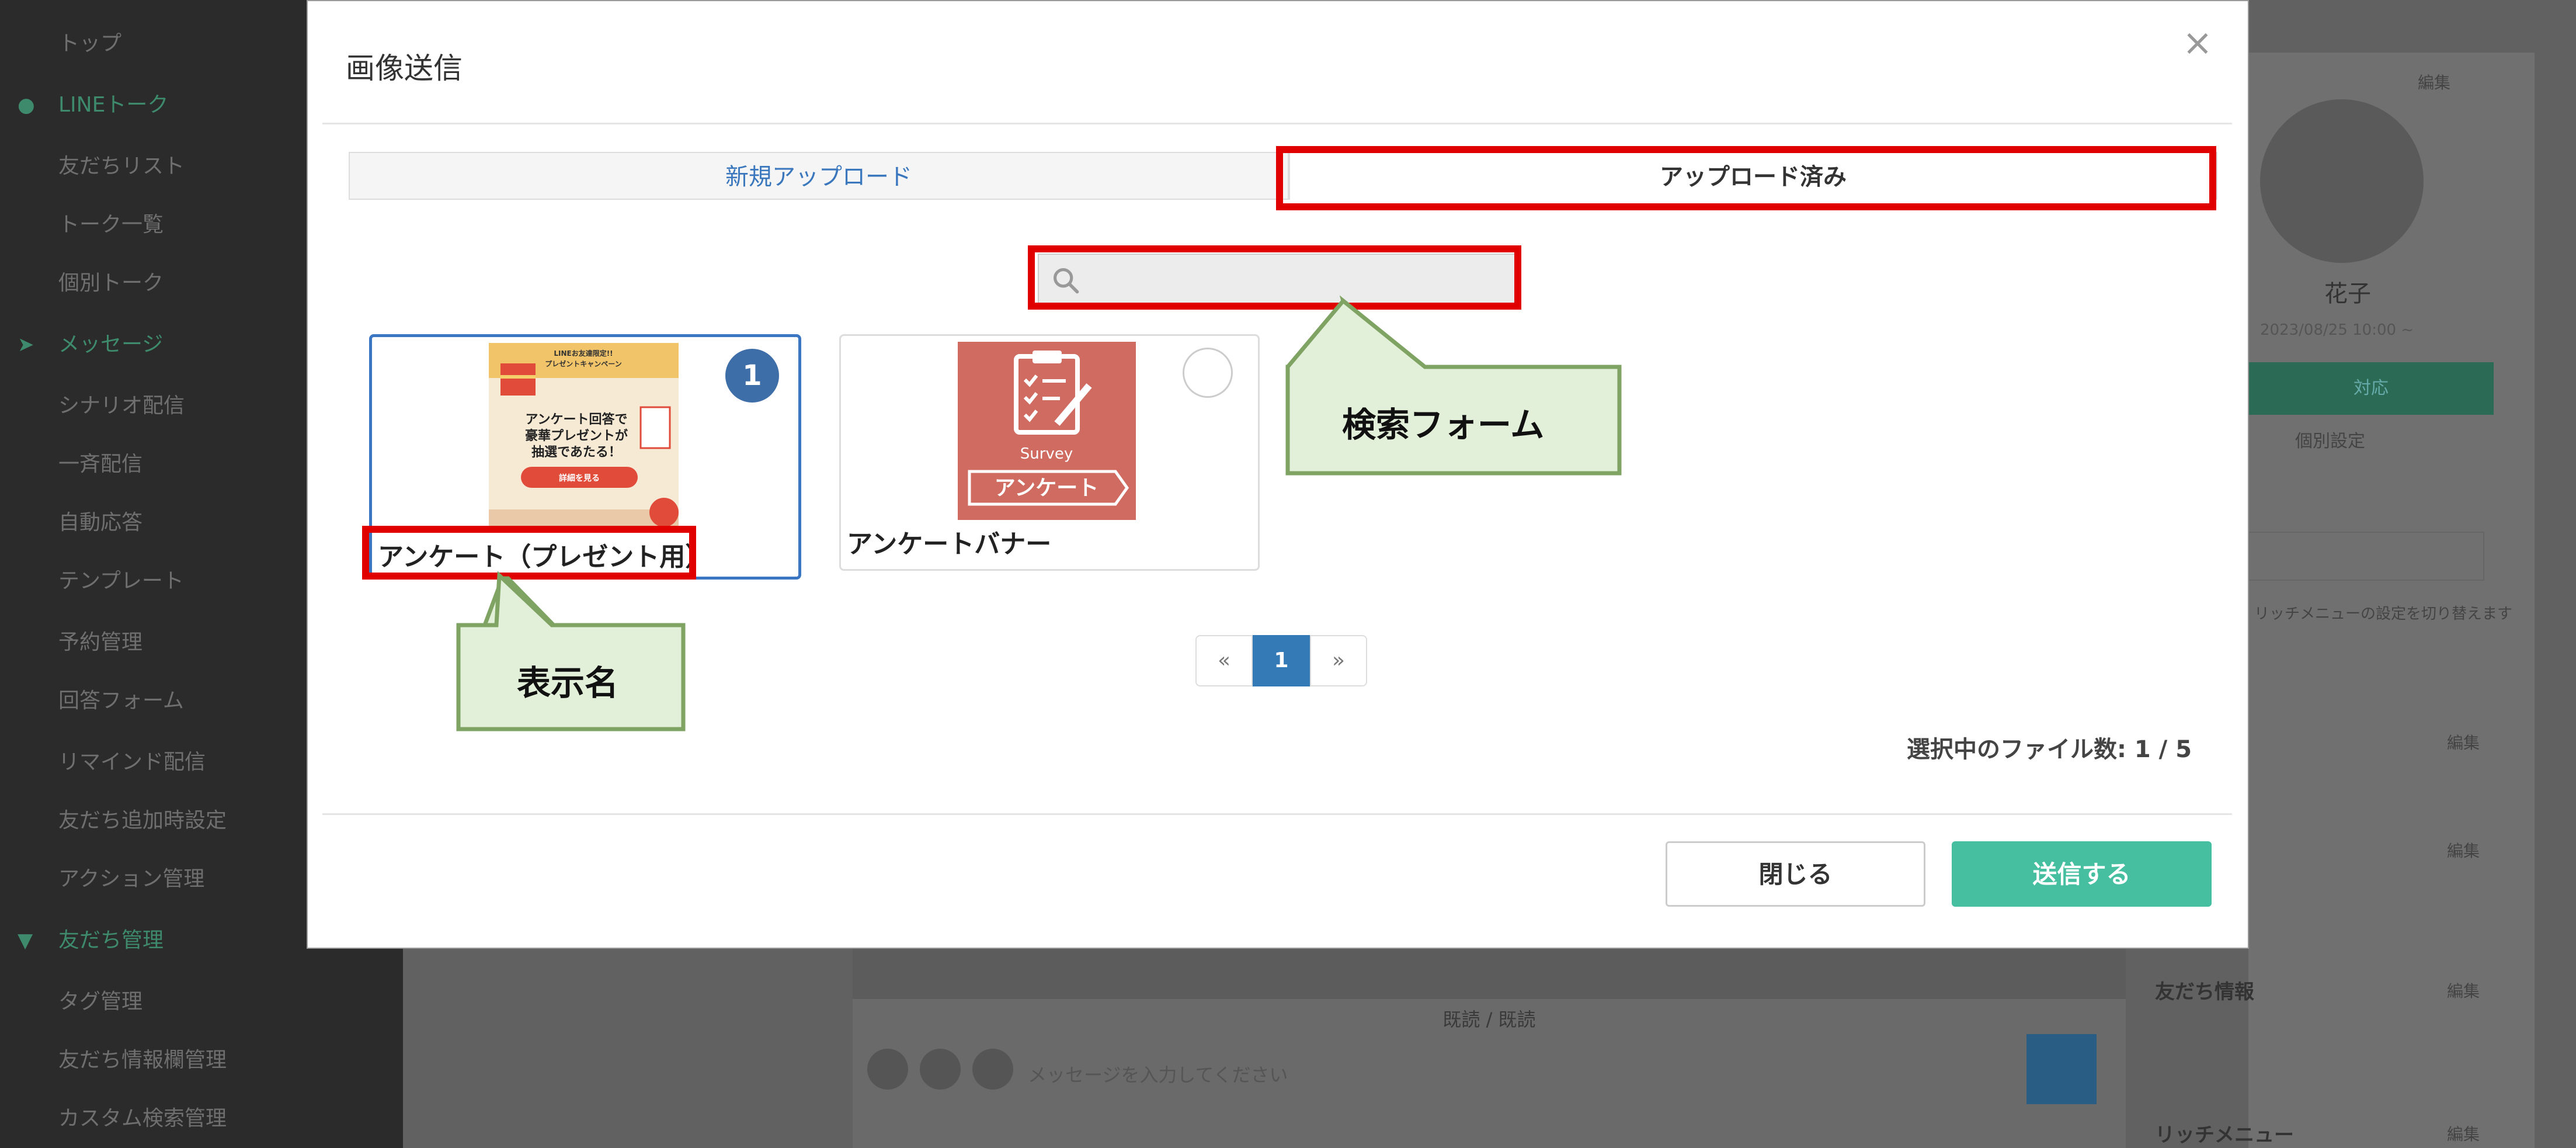 This screenshot has width=2576, height=1148. What do you see at coordinates (122, 406) in the screenshot?
I see `sidebar-item-scenario: シナリオ配信` at bounding box center [122, 406].